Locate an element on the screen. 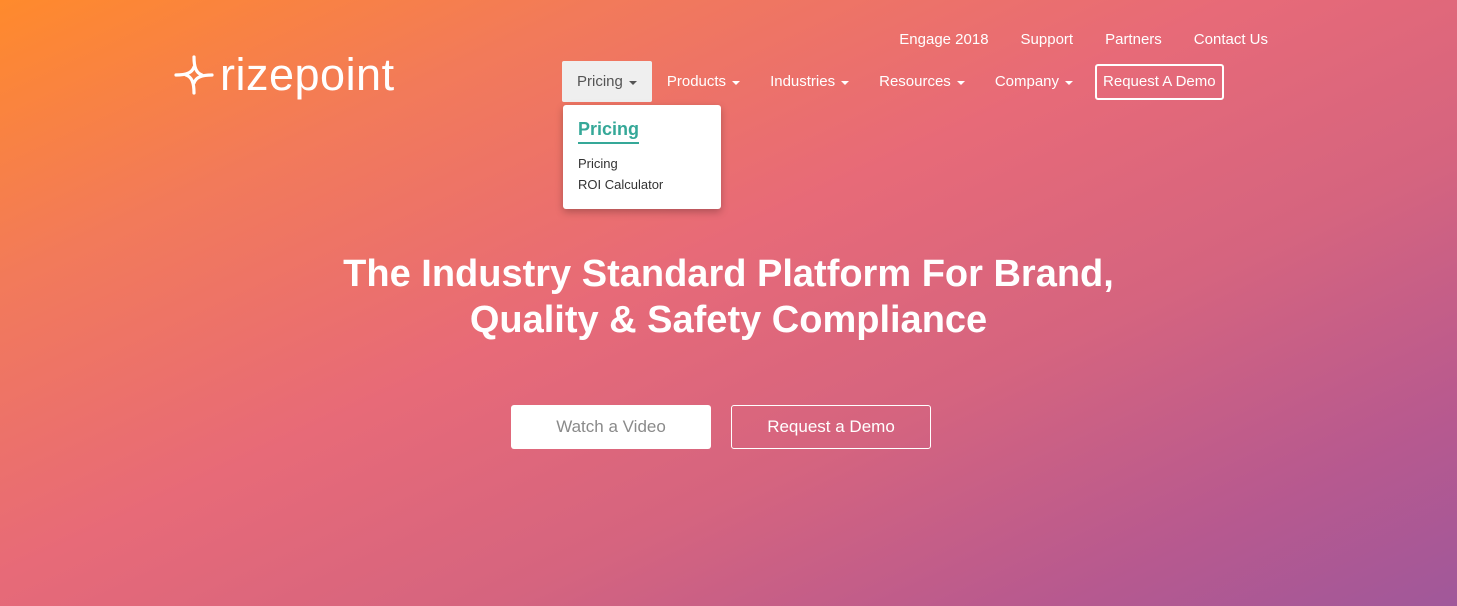  nav-item-industries: Industries is located at coordinates (809, 81).